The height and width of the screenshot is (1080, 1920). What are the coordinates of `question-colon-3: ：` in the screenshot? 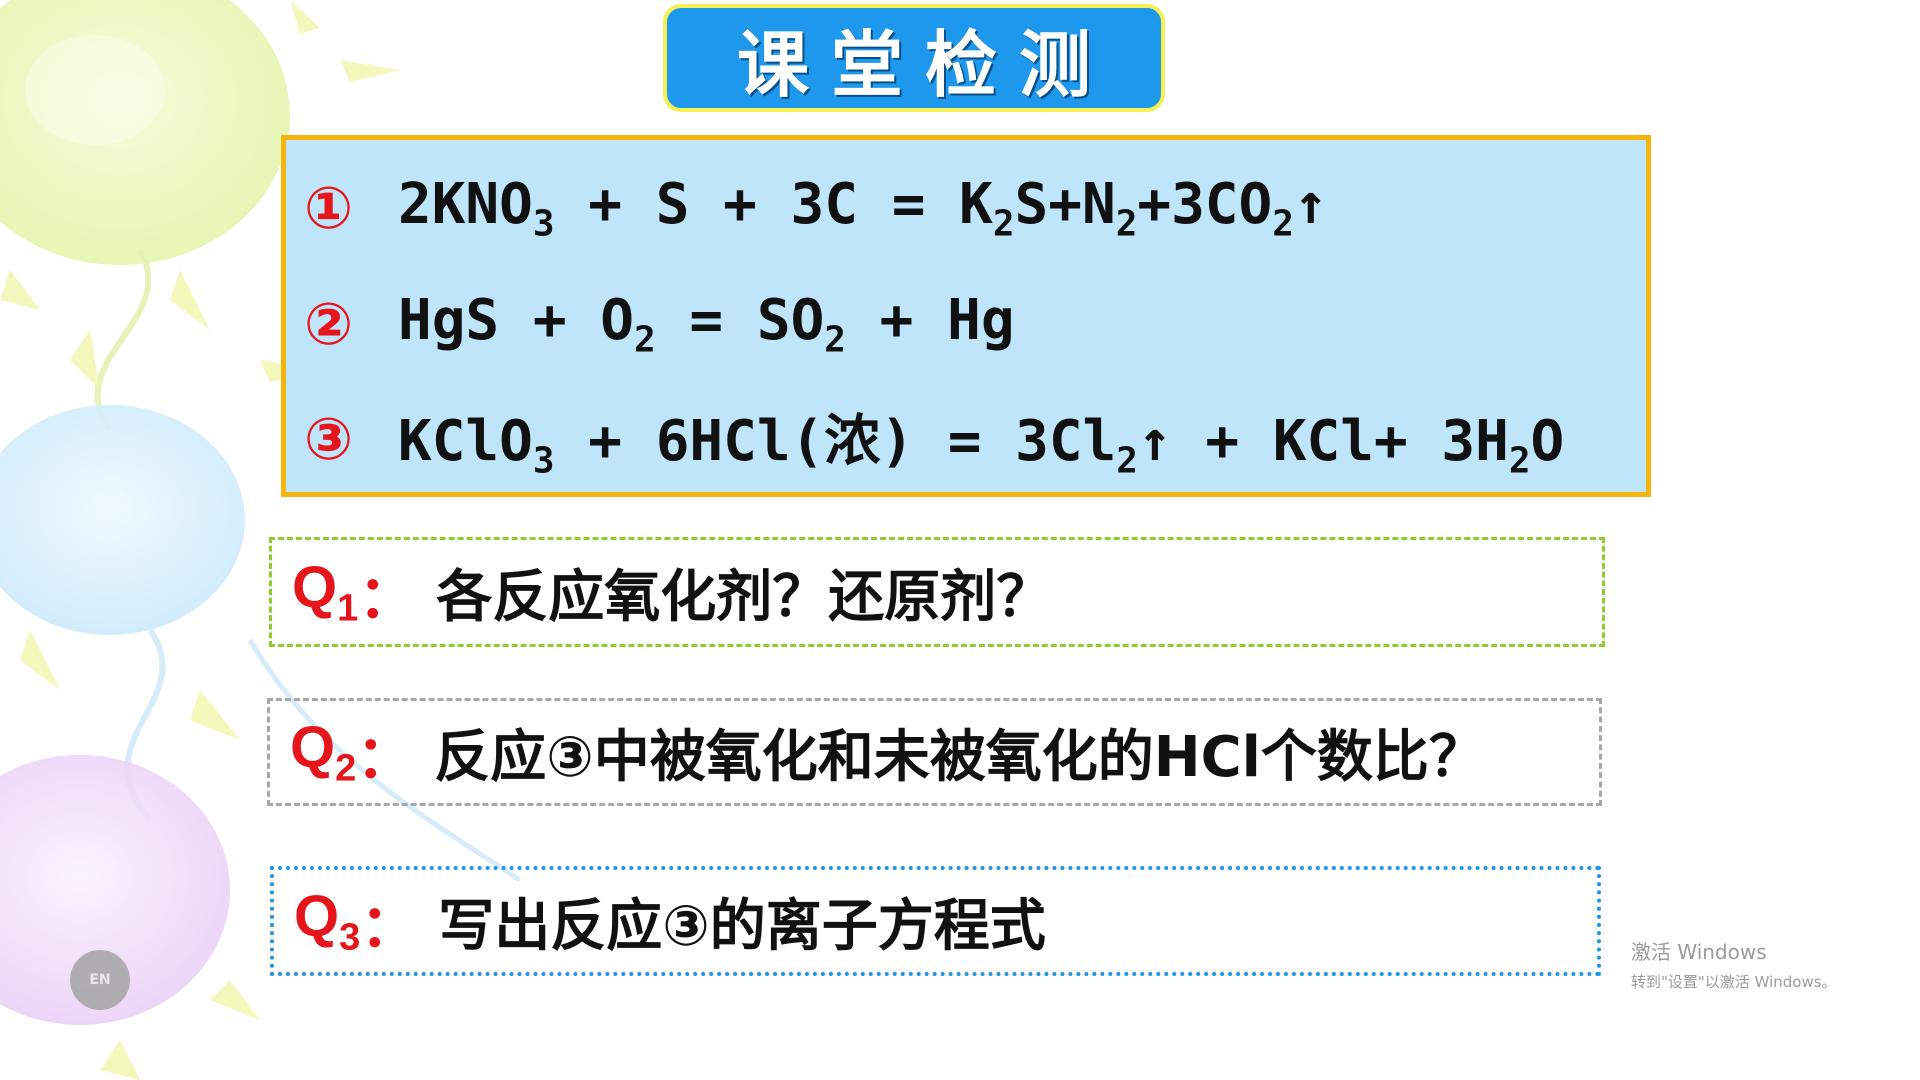 It's located at (389, 926).